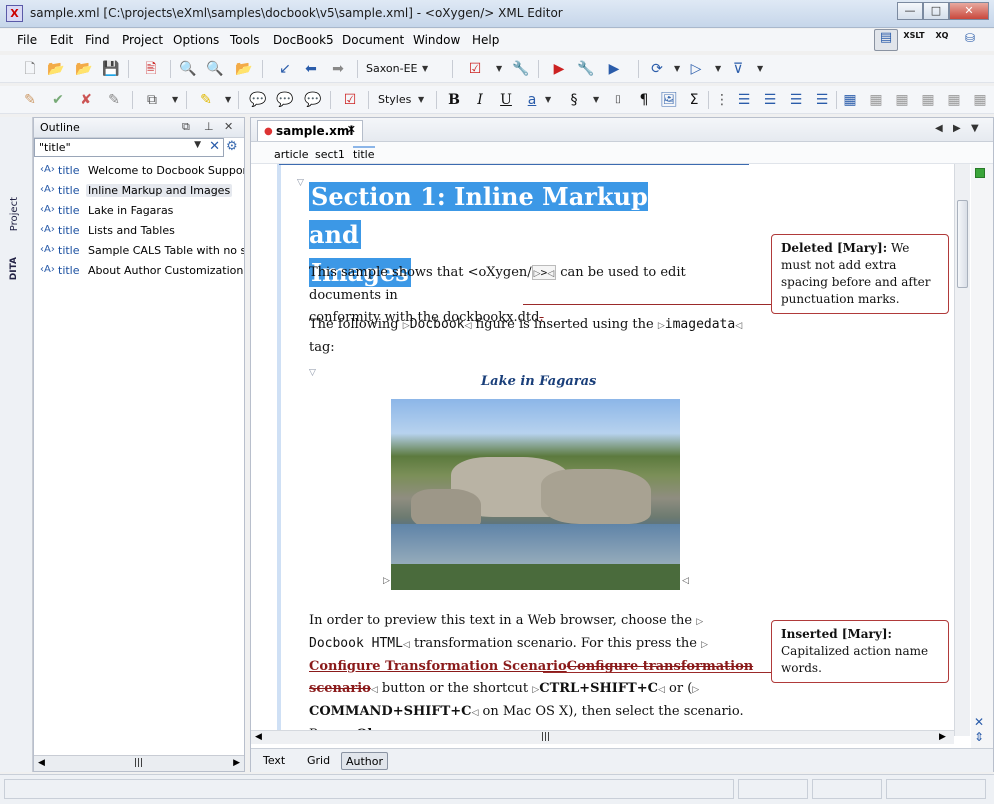  What do you see at coordinates (521, 69) in the screenshot?
I see `configure-validation-icon: 🔧` at bounding box center [521, 69].